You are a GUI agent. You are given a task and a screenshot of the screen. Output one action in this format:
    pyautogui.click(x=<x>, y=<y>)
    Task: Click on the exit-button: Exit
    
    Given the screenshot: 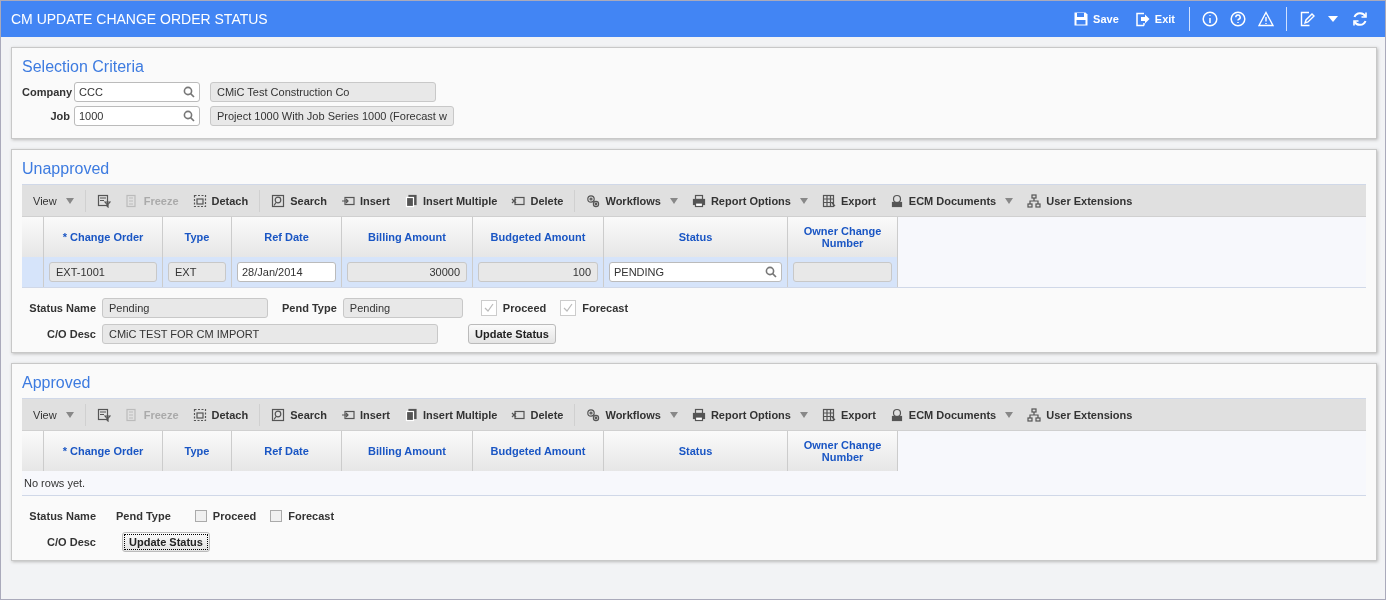 What is the action you would take?
    pyautogui.click(x=1154, y=19)
    